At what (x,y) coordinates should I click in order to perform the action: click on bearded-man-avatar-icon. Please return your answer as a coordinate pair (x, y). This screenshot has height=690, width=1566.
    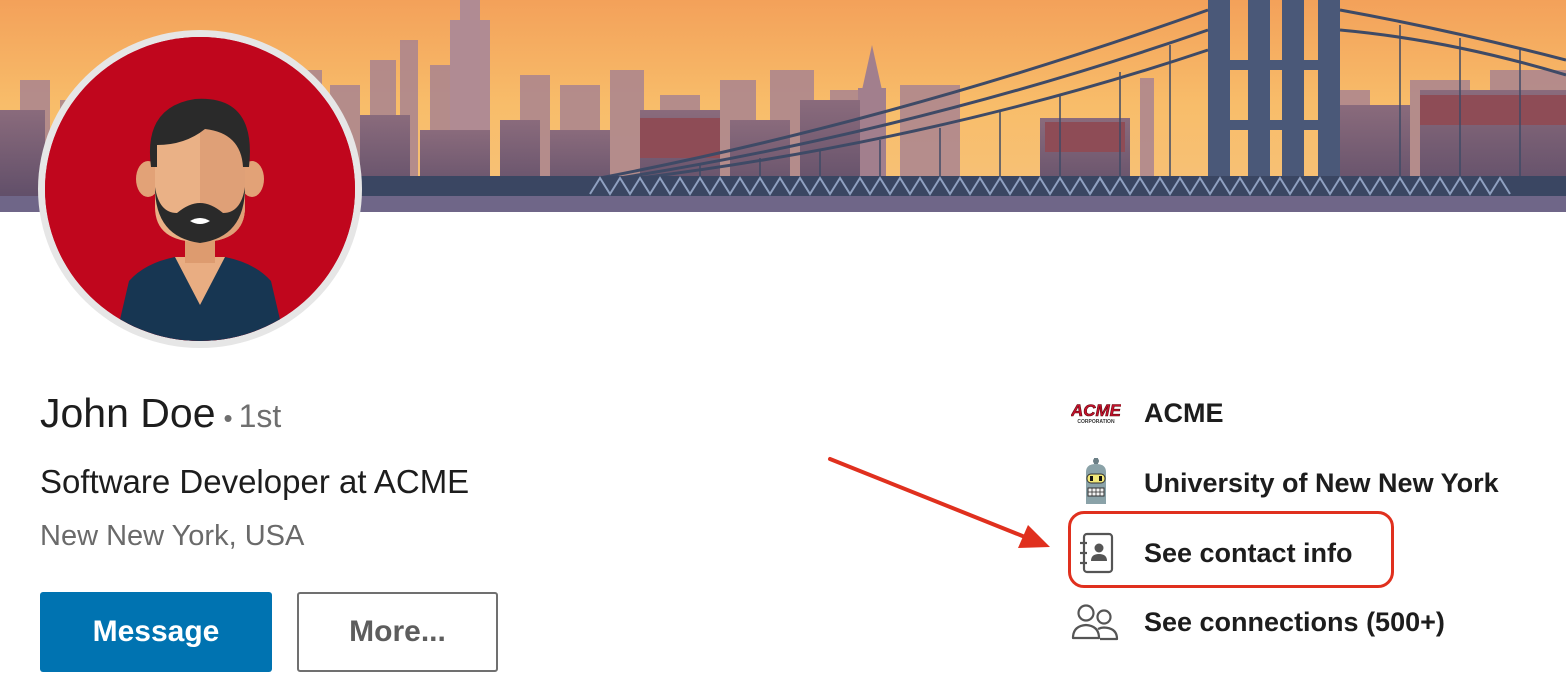
    Looking at the image, I should click on (200, 189).